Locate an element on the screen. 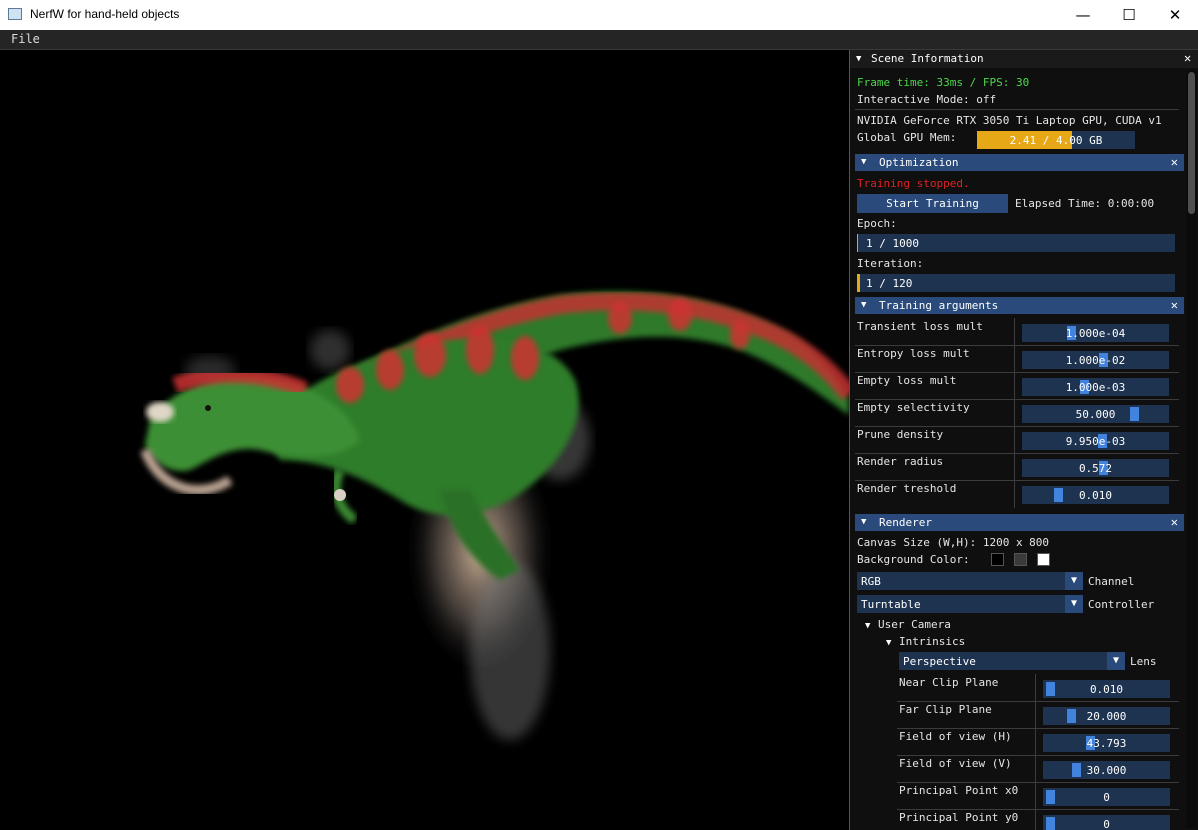  near-clip-plane-slider: 0.010 is located at coordinates (1106, 689).